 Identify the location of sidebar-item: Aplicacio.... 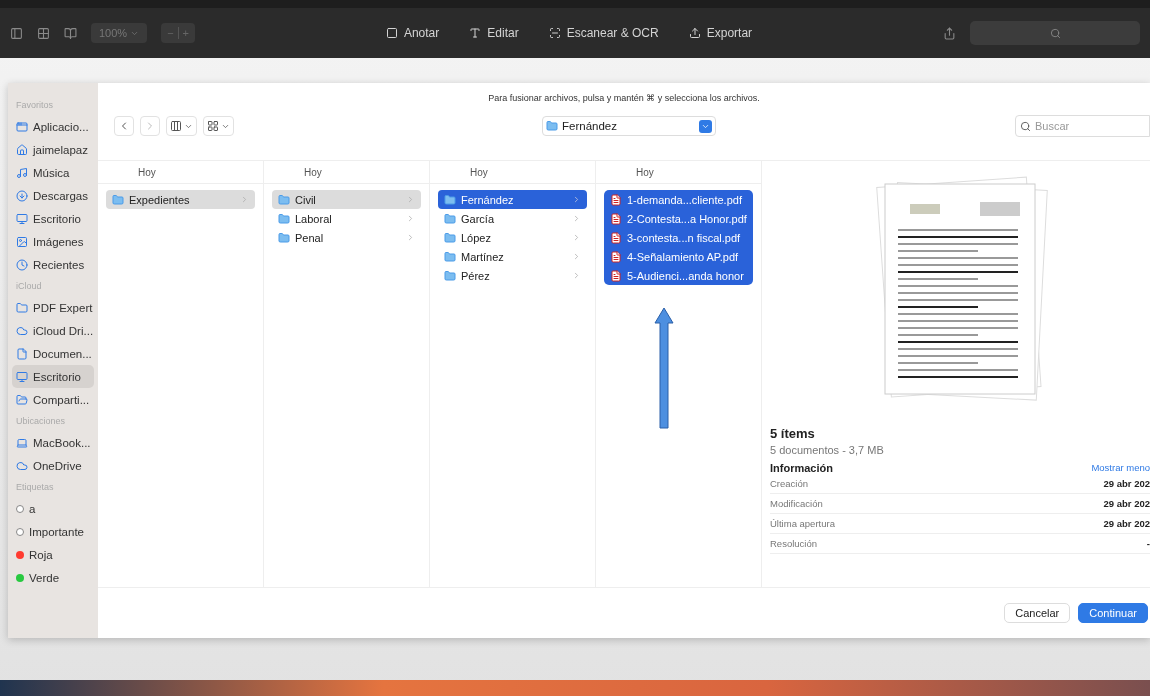
(53, 126).